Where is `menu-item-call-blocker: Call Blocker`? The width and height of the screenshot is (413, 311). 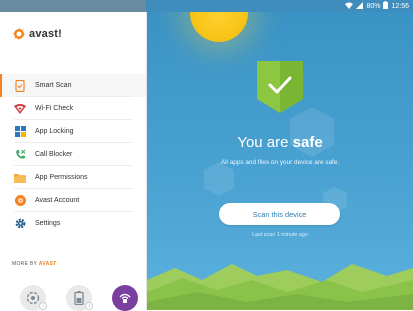
menu-item-call-blocker: Call Blocker is located at coordinates (73, 154).